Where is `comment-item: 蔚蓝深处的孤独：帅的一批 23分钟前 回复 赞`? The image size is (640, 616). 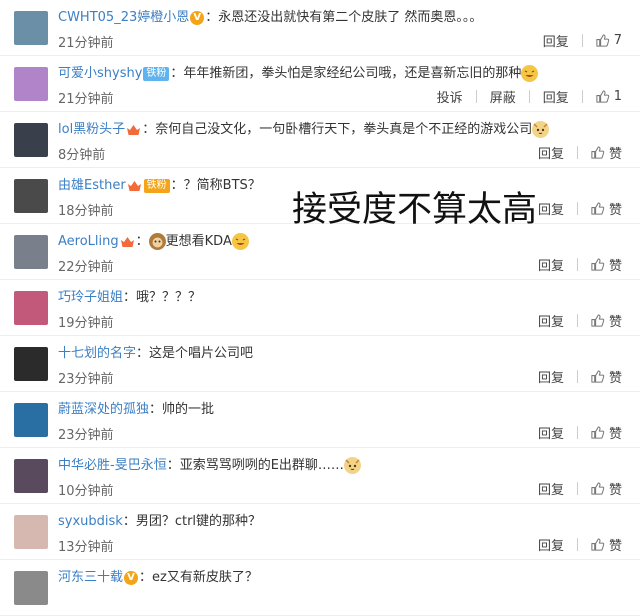 comment-item: 蔚蓝深处的孤独：帅的一批 23分钟前 回复 赞 is located at coordinates (320, 420).